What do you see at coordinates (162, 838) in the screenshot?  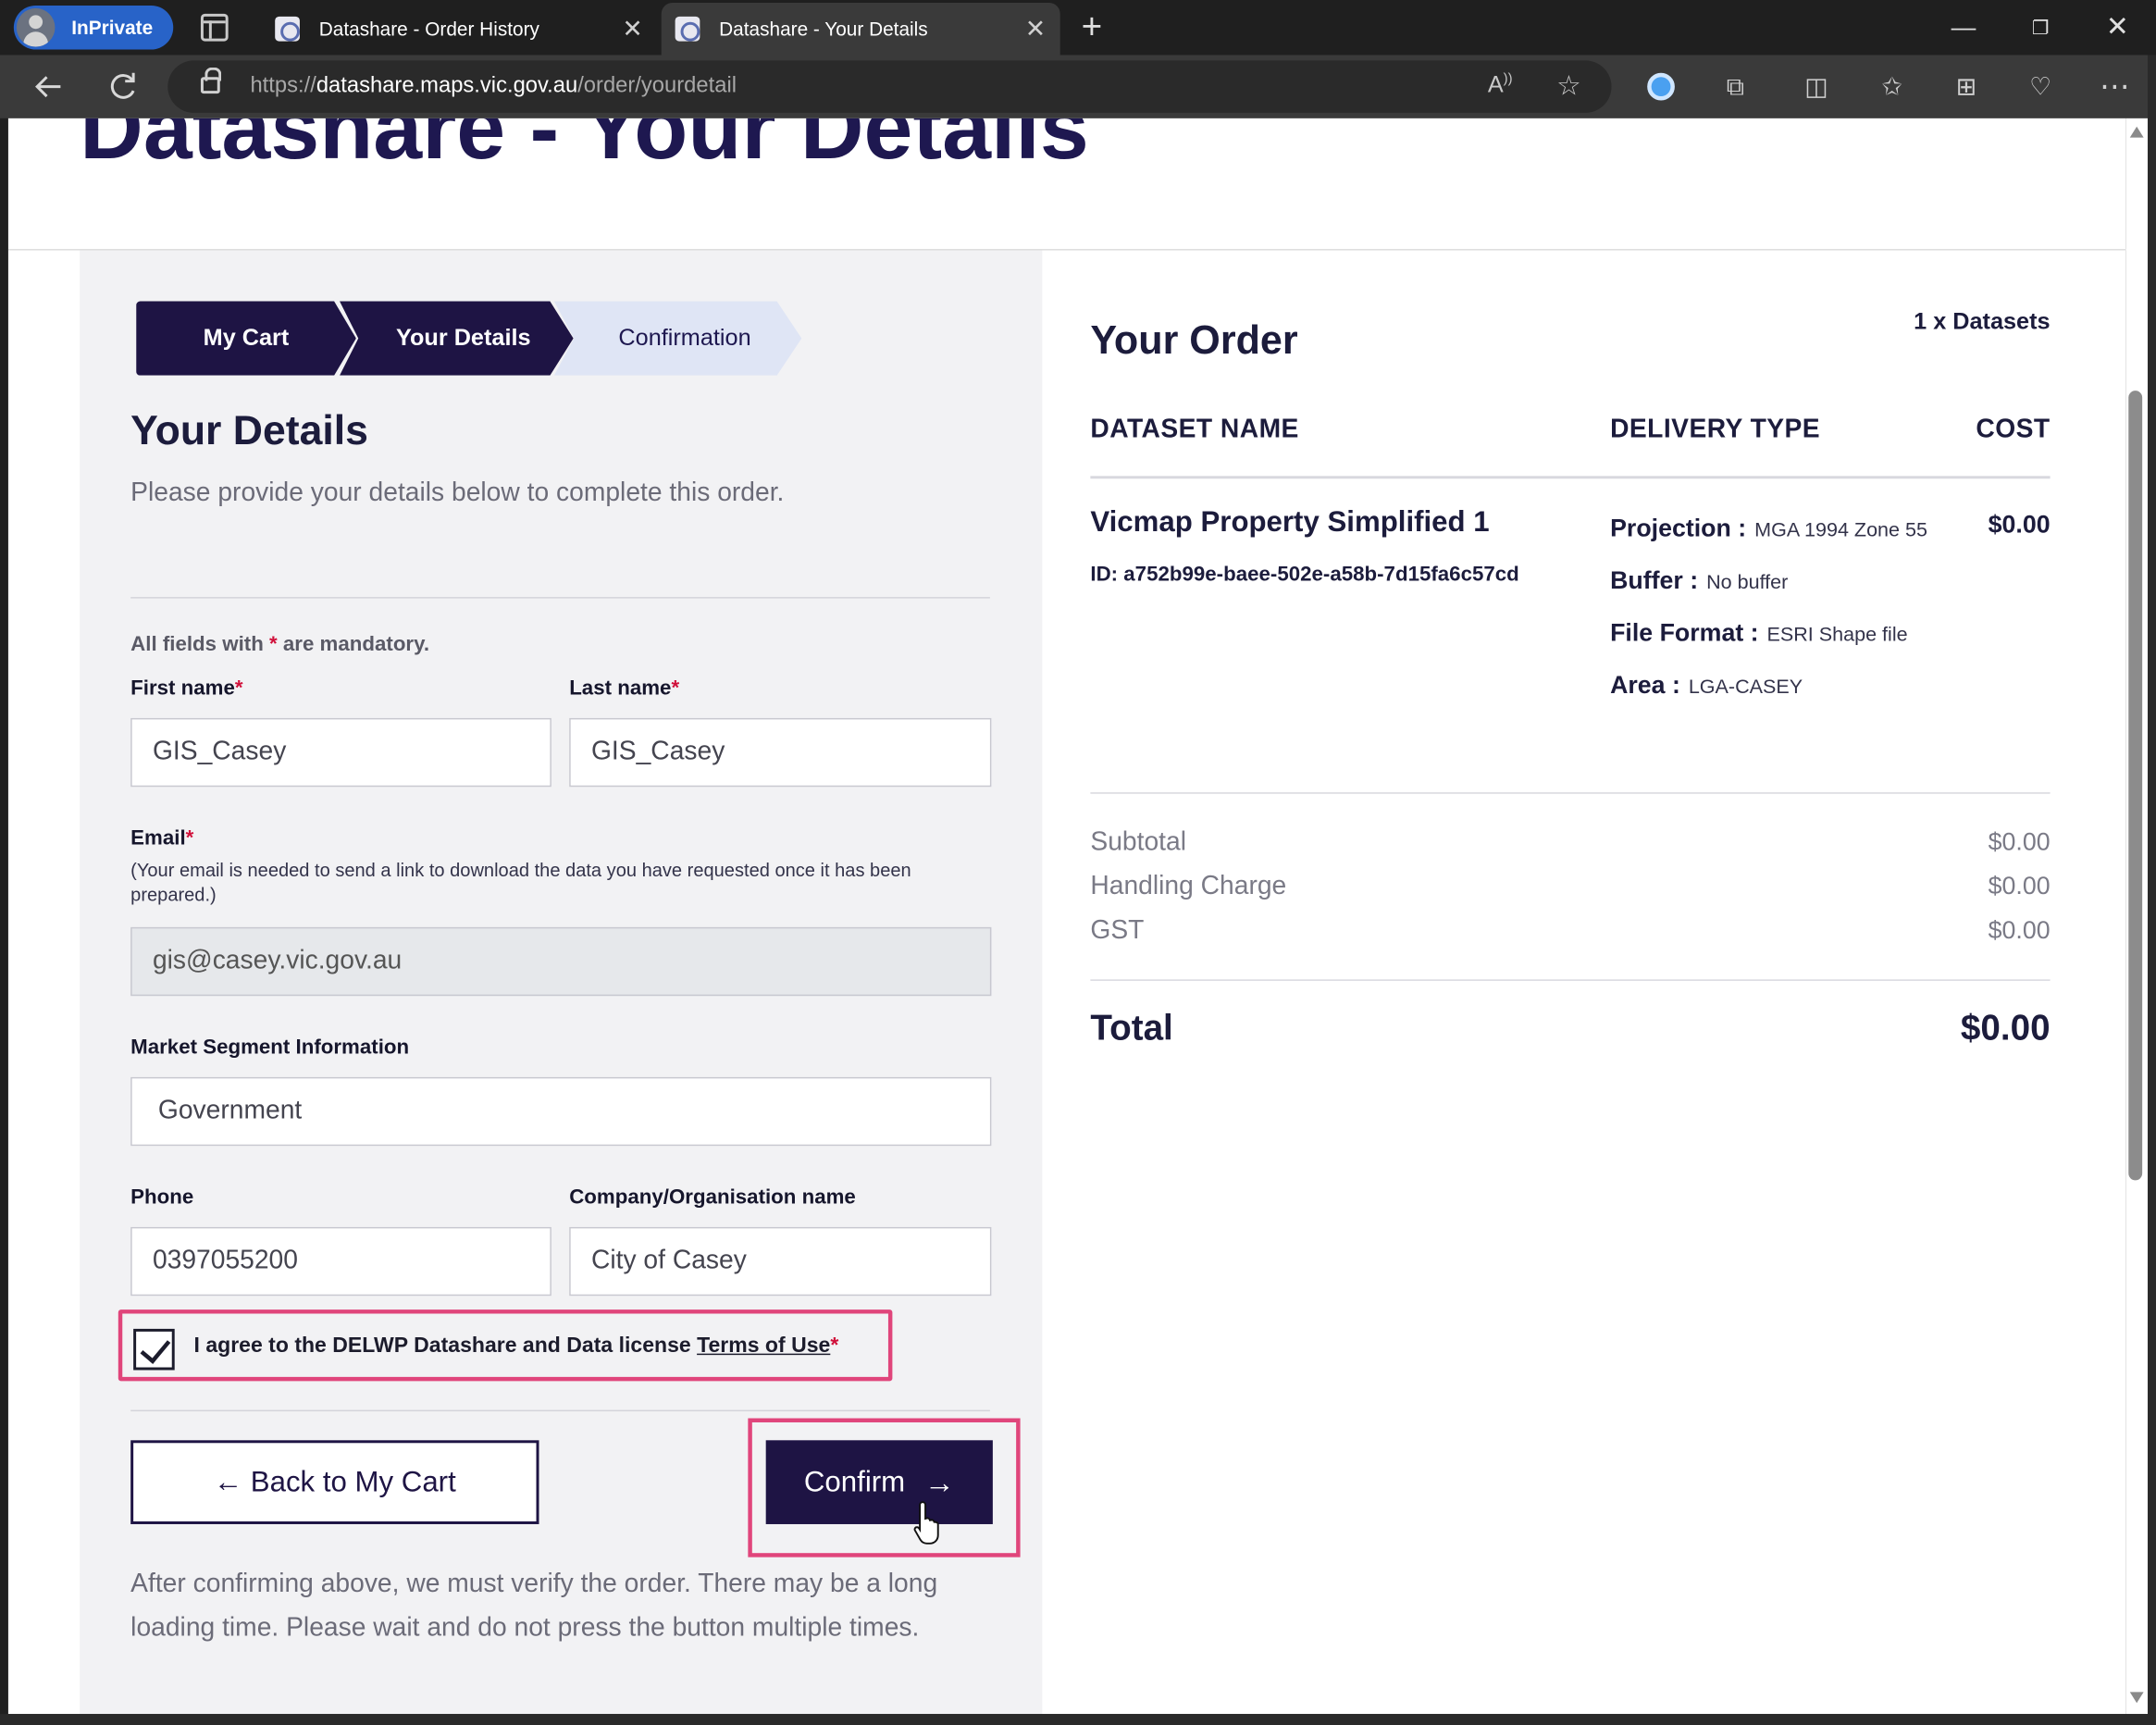 I see `email-label: Email*` at bounding box center [162, 838].